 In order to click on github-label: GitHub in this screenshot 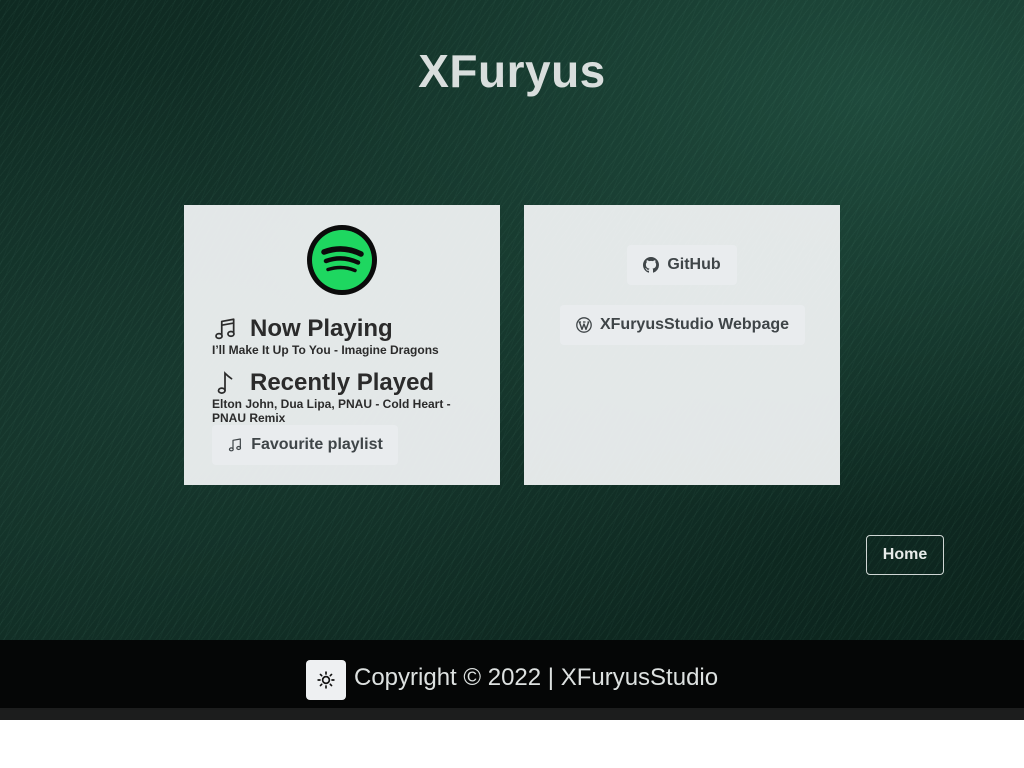, I will do `click(694, 264)`.